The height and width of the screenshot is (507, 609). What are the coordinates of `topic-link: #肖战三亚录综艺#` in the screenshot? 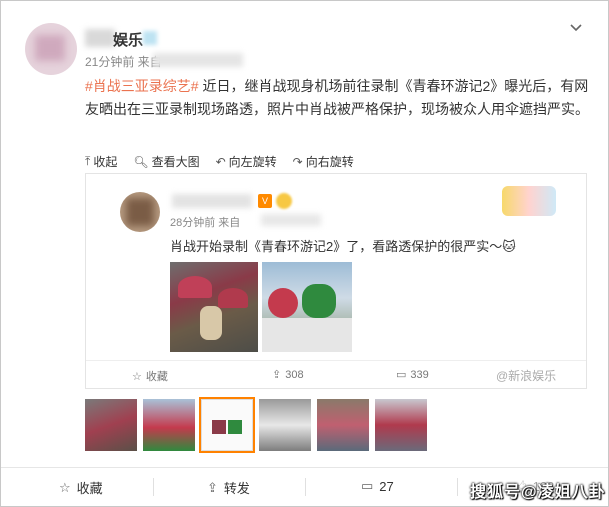 It's located at (142, 86).